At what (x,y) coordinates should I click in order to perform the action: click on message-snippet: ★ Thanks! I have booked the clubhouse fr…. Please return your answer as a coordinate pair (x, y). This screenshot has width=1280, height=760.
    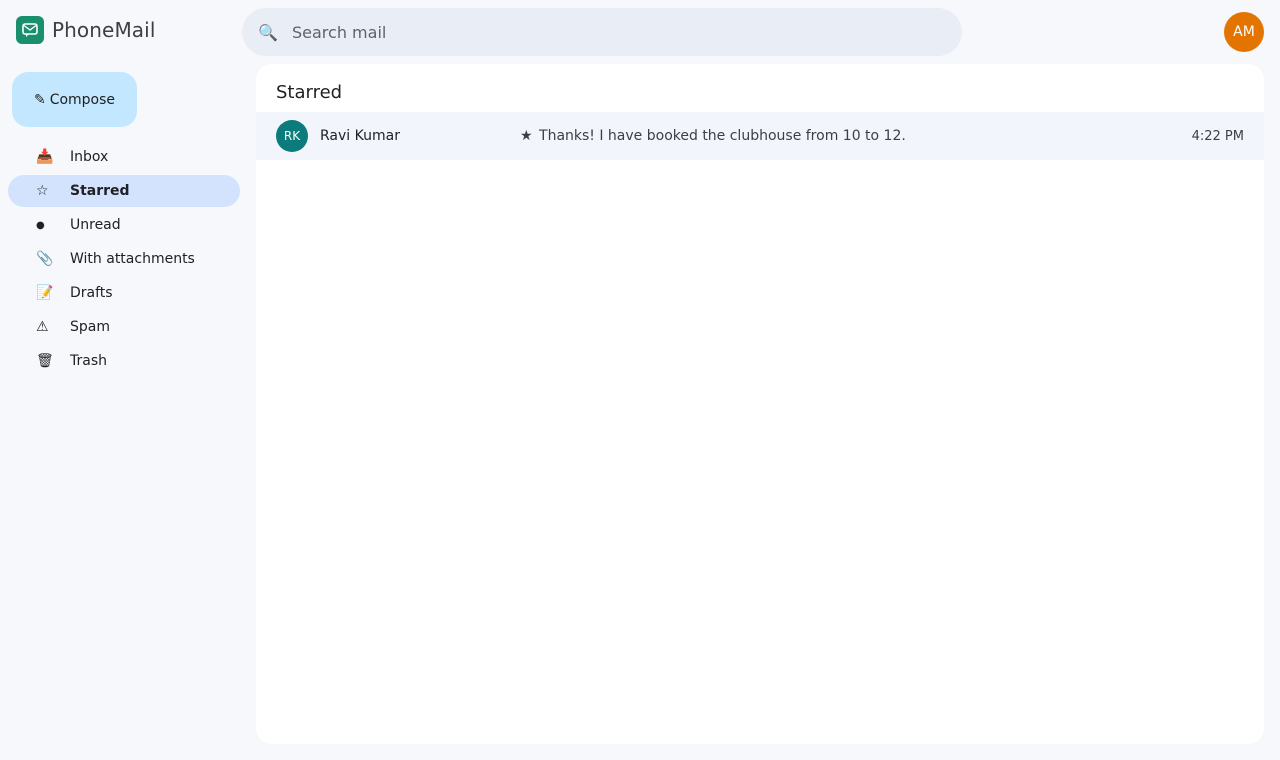
    Looking at the image, I should click on (856, 136).